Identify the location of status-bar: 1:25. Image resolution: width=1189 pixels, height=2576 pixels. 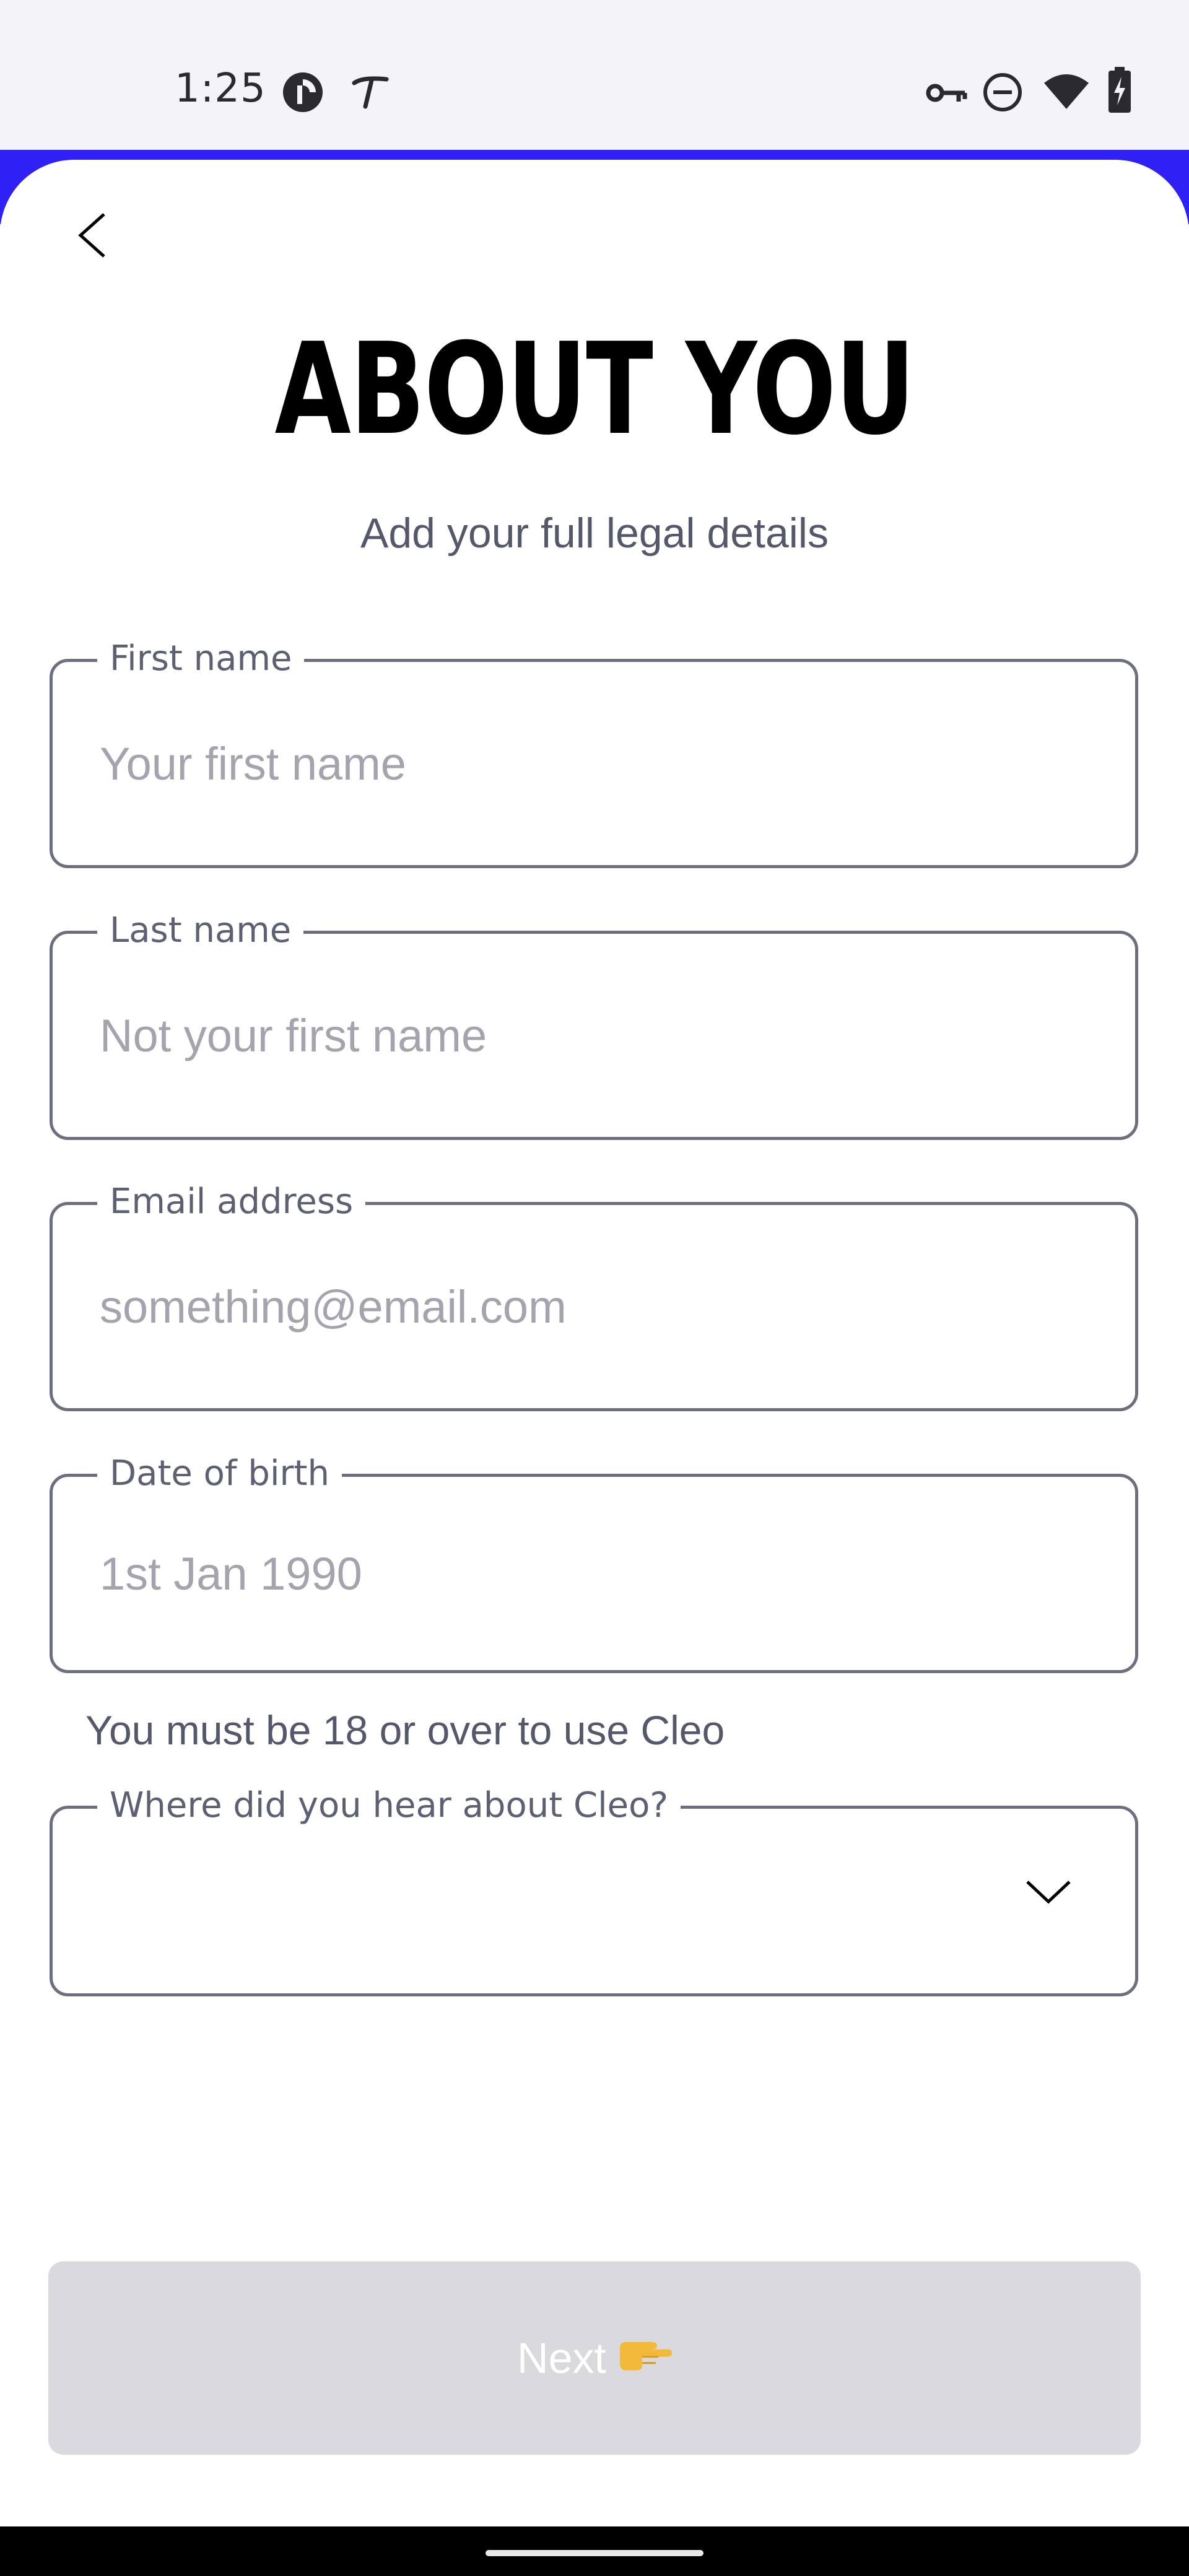
(594, 75).